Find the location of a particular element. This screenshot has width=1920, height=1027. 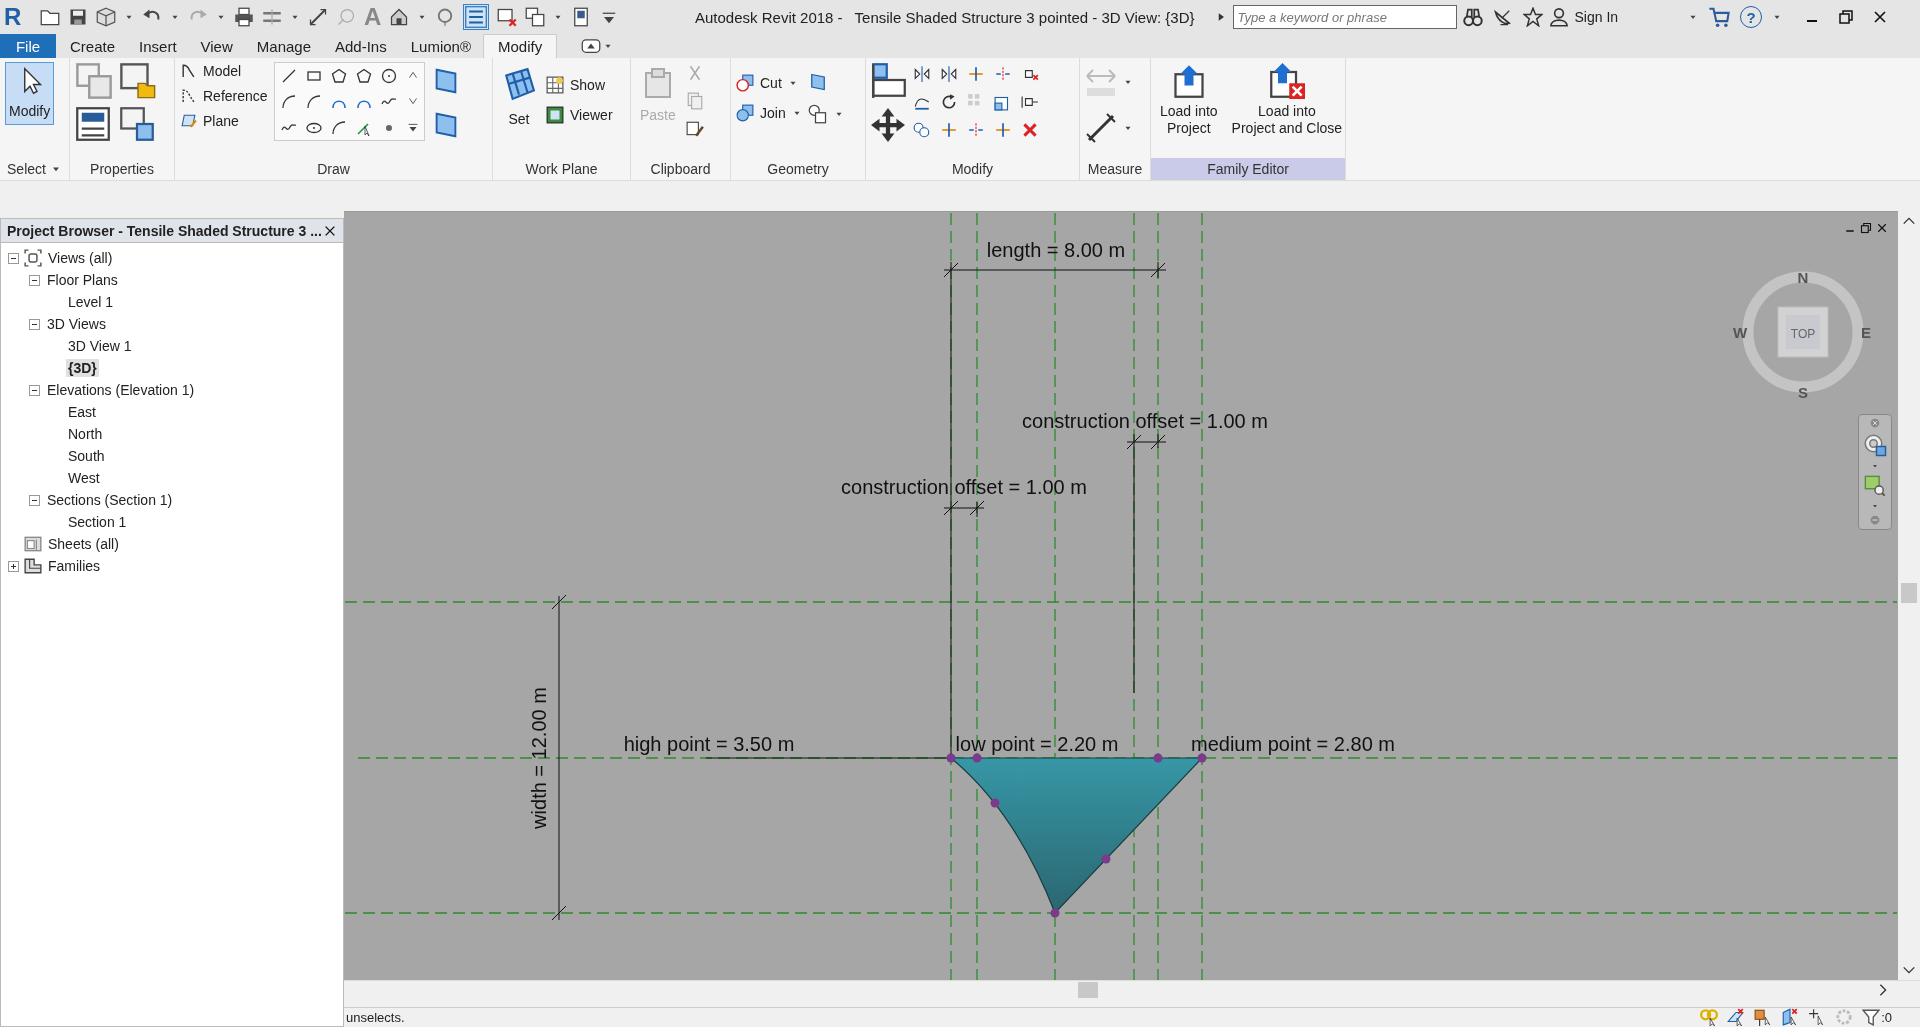

dimension-icon is located at coordinates (318, 17).